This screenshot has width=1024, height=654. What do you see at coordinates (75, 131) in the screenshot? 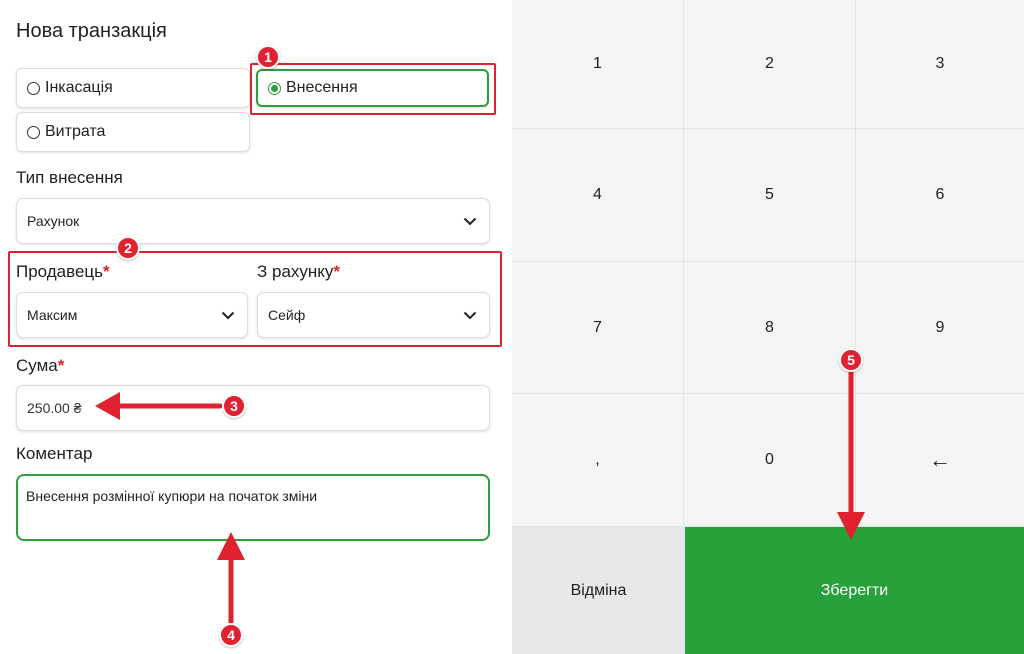
I see `type-option-label: Витрата` at bounding box center [75, 131].